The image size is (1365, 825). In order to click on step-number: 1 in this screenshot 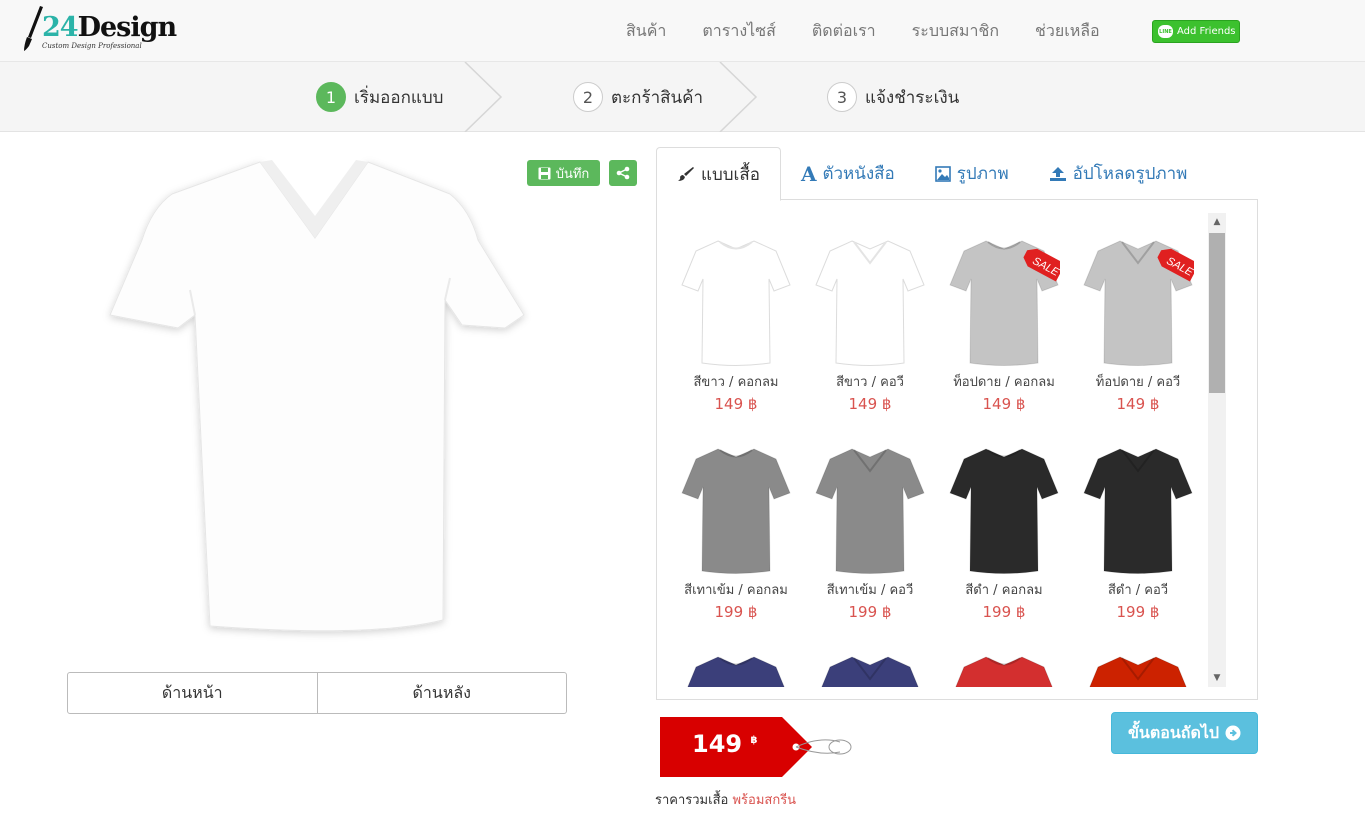, I will do `click(331, 97)`.